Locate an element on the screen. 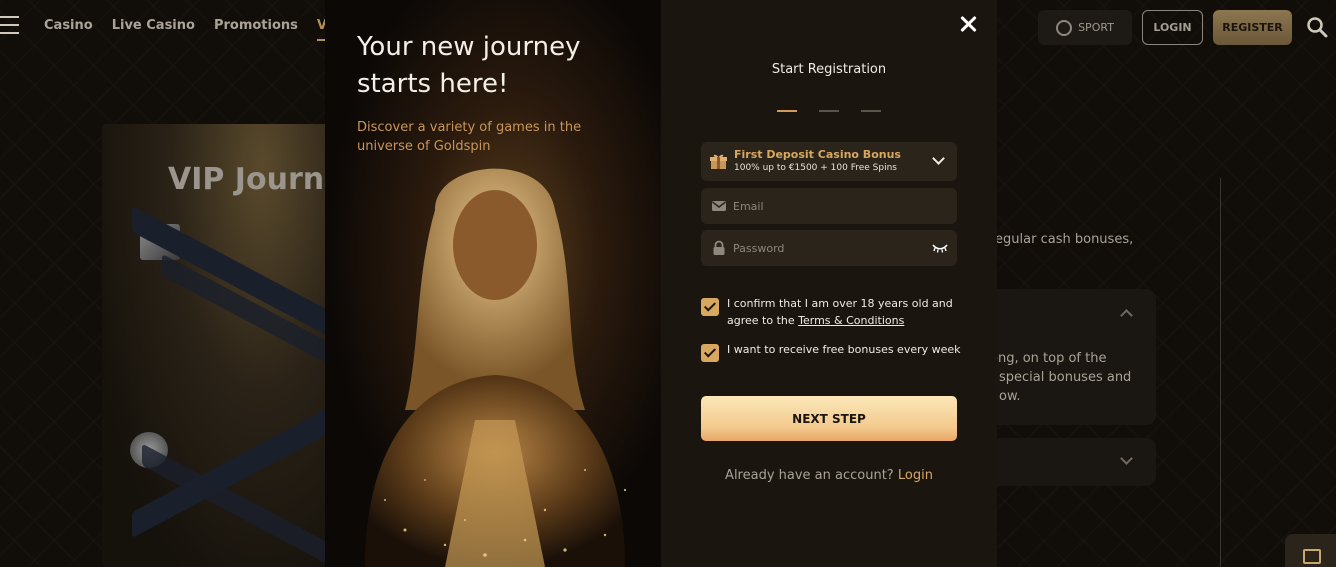 The image size is (1336, 567). login-button: LOGIN is located at coordinates (1172, 27).